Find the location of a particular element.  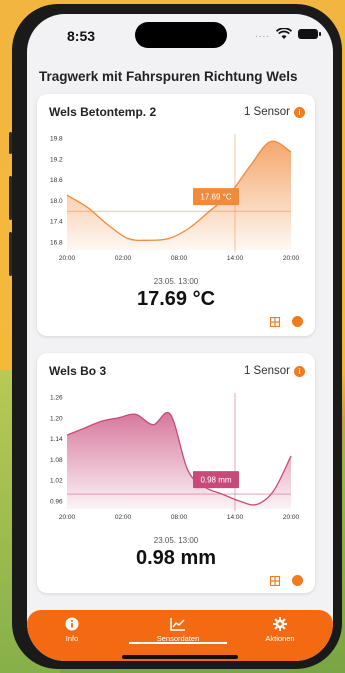

y-tick-label: 1.14 is located at coordinates (56, 439).